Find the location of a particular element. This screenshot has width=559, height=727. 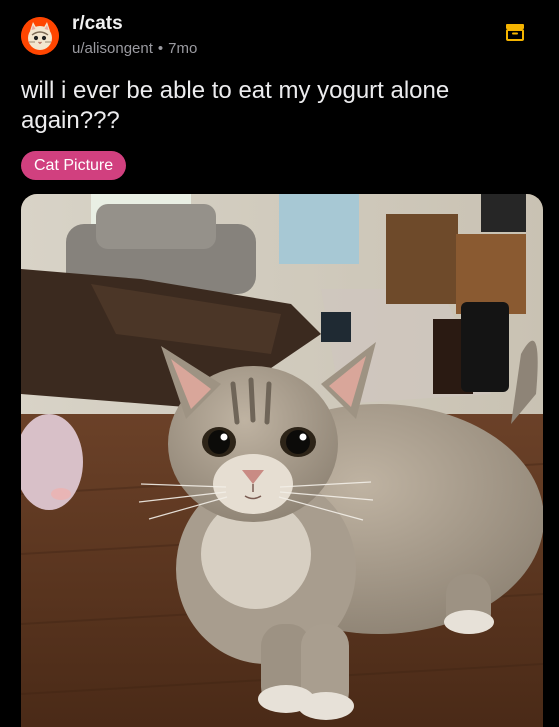

subreddit-name: r/cats is located at coordinates (97, 24).